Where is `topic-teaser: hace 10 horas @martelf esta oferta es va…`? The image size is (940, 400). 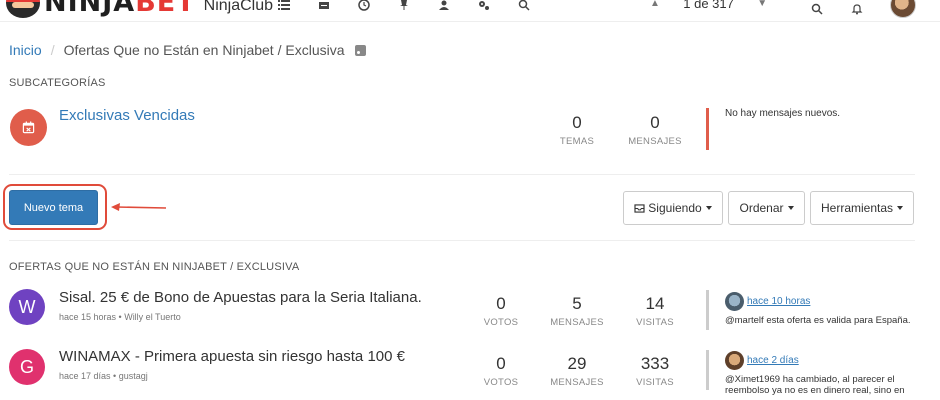
topic-teaser: hace 10 horas @martelf esta oferta es va… is located at coordinates (825, 309).